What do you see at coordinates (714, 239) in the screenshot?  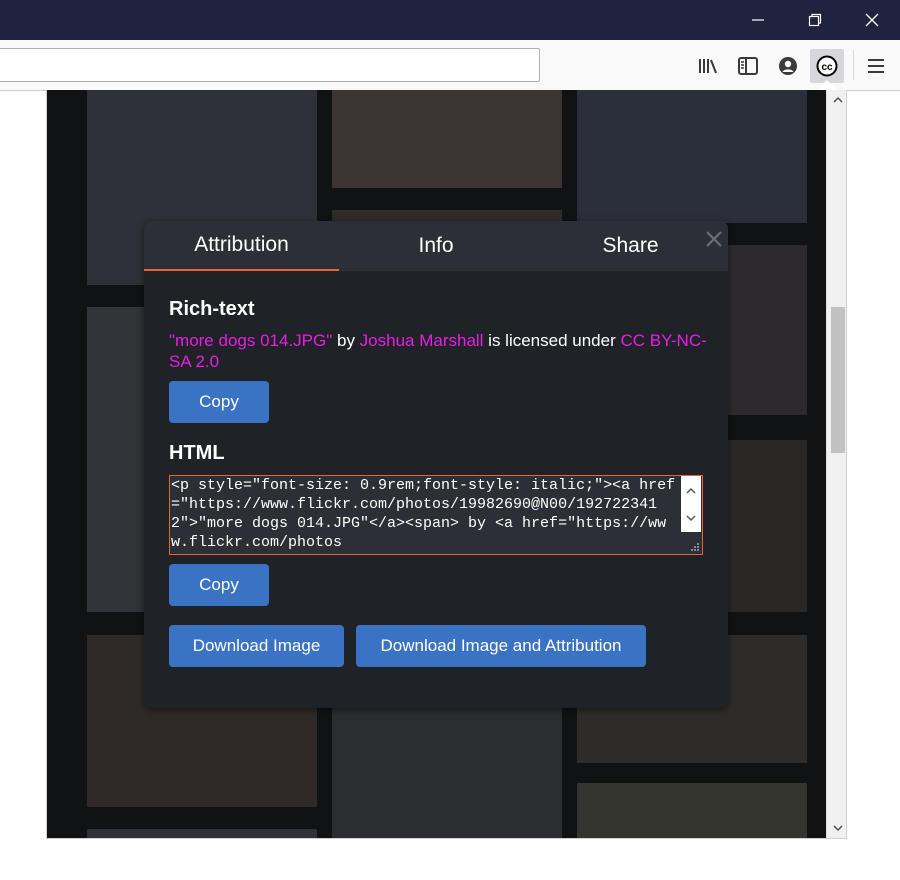 I see `close-modal-icon` at bounding box center [714, 239].